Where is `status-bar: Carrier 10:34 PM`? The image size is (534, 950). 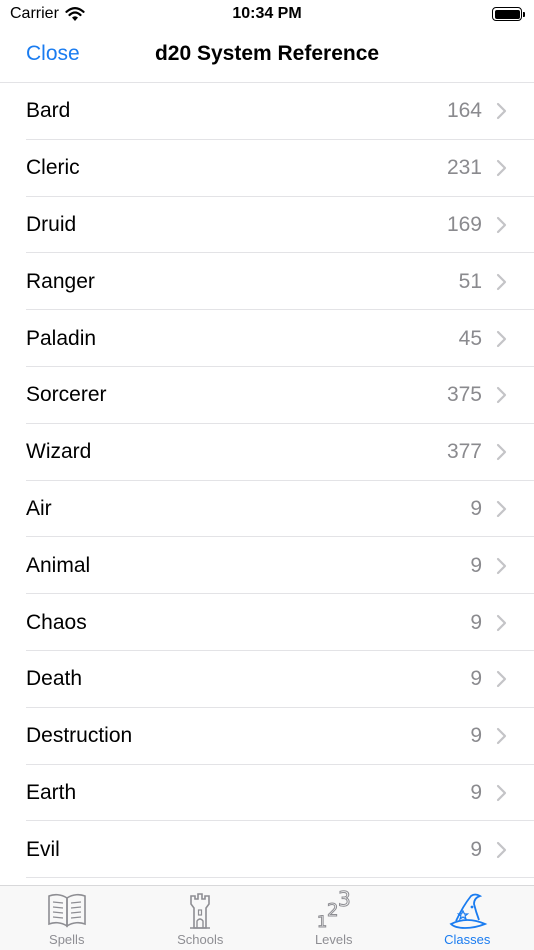 status-bar: Carrier 10:34 PM is located at coordinates (267, 14).